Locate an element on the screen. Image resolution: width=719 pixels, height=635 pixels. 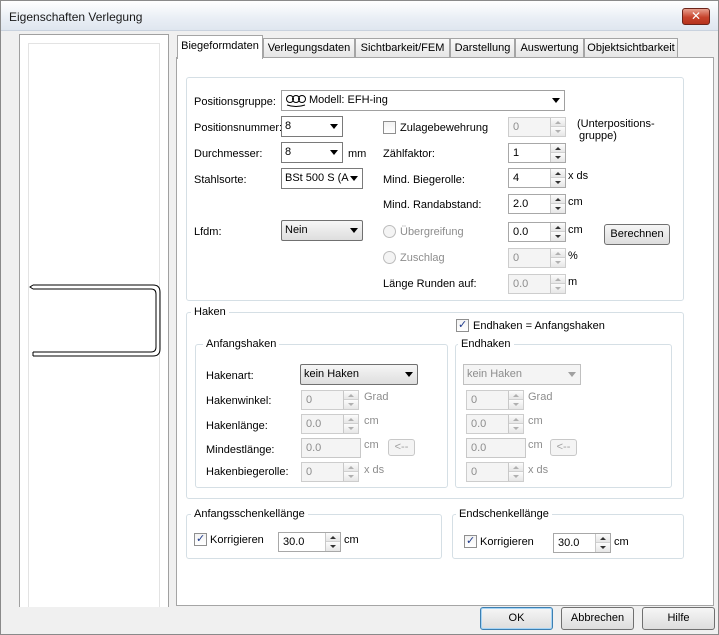
anfangsschenkel-spinner: 30.0 is located at coordinates (309, 542).